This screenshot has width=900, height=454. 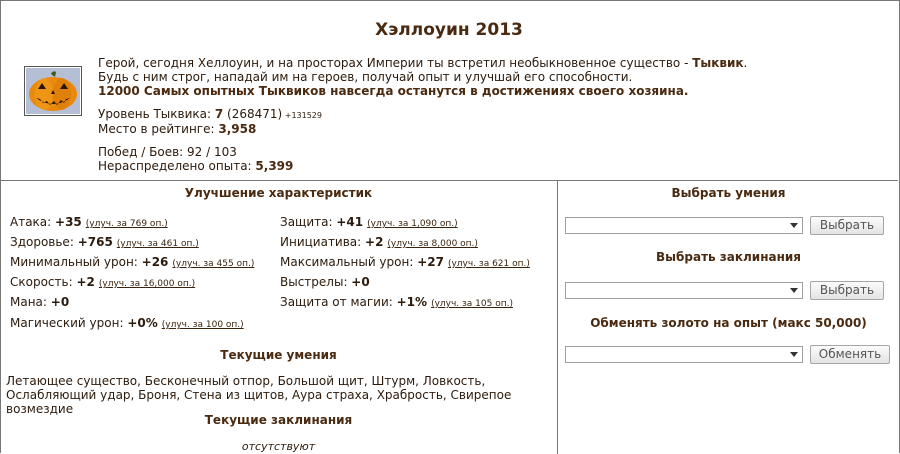 I want to click on attr-max-damage: Максимальный урон: +27 (улуч. за 621 оп.), so click(x=405, y=262).